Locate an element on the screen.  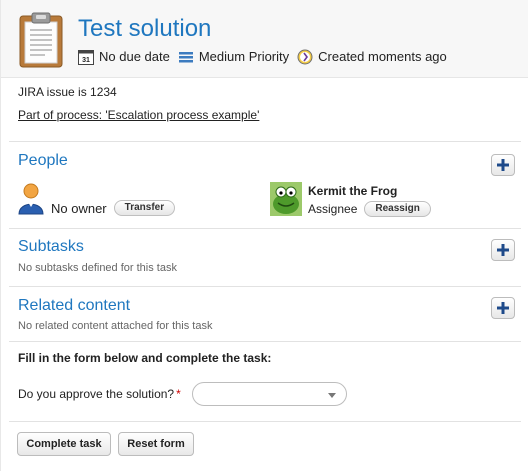
task-title: Test solution is located at coordinates (145, 28).